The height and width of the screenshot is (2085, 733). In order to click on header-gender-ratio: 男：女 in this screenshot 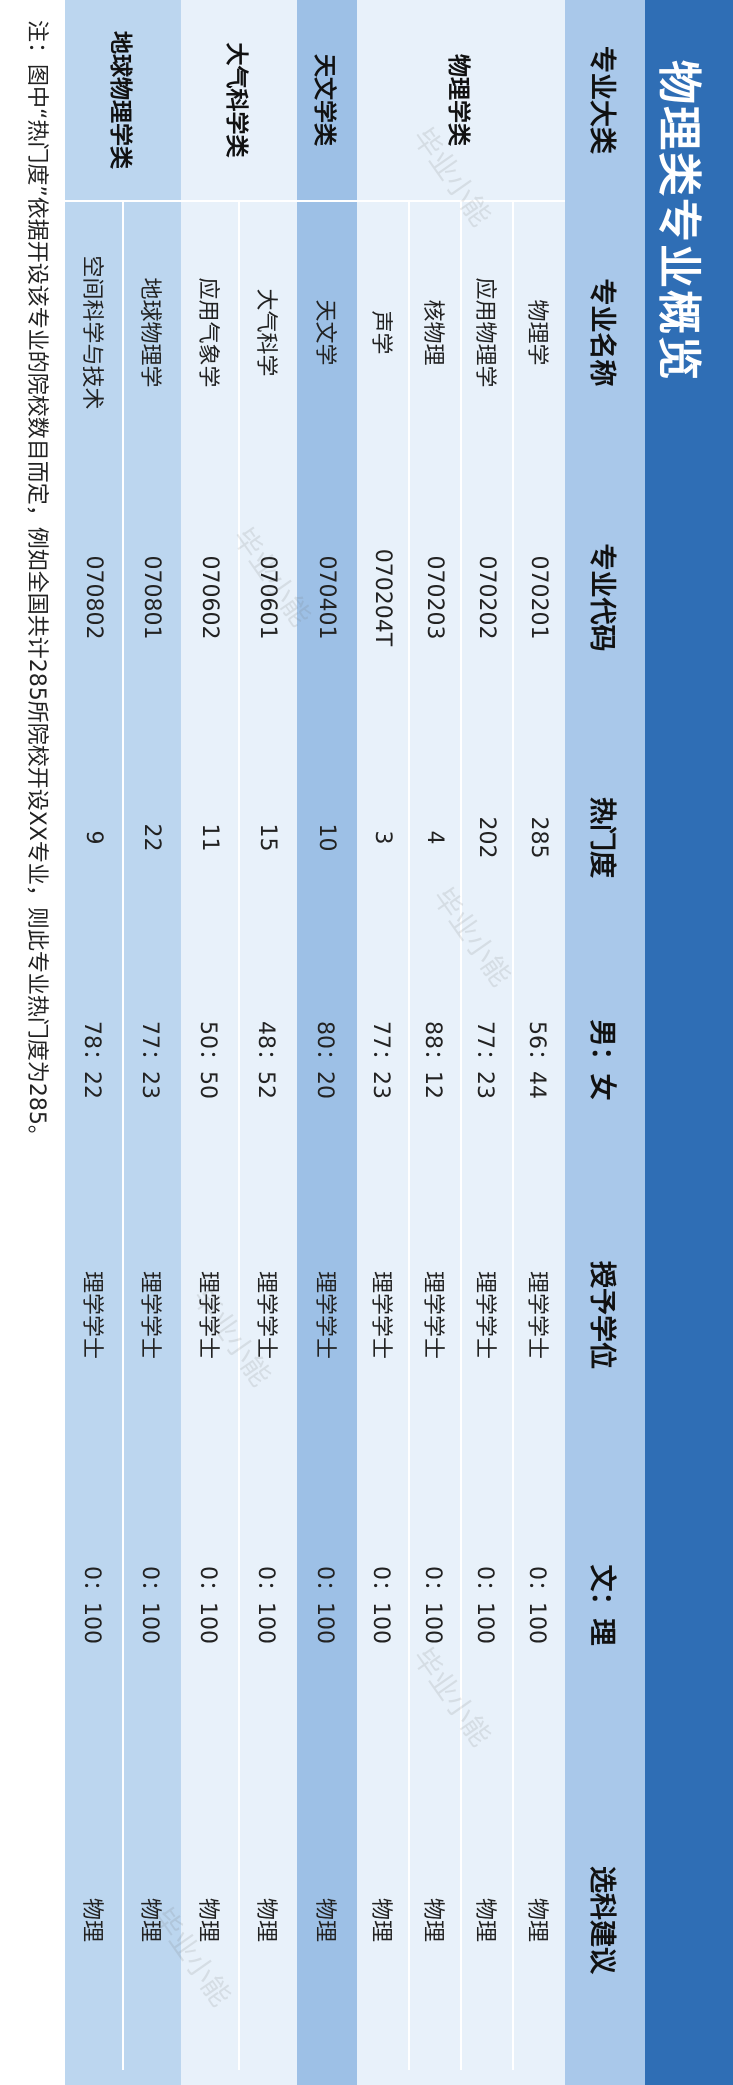, I will do `click(602, 1060)`.